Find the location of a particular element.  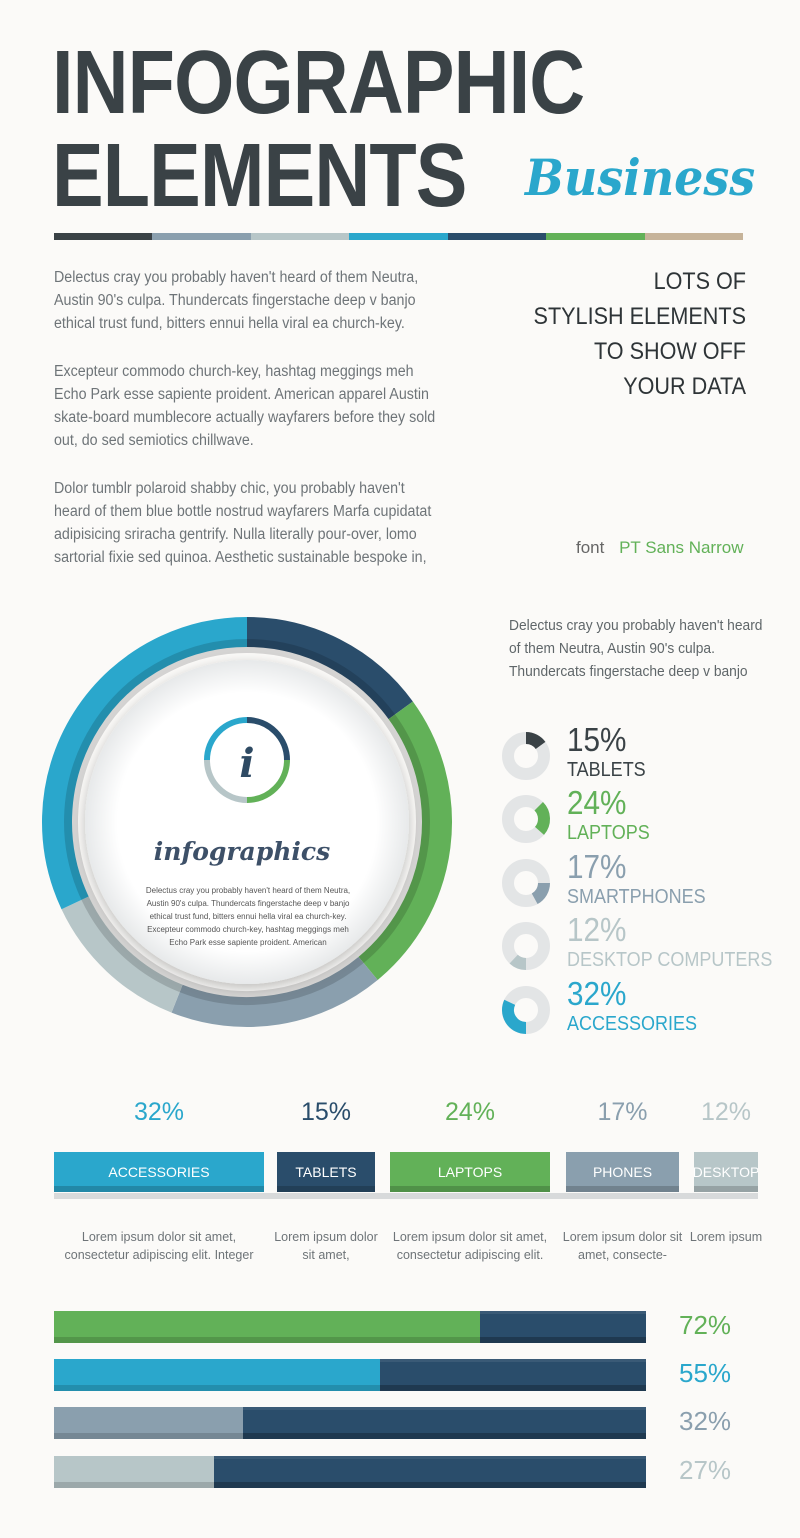

progress-bar-value: 27% is located at coordinates (705, 1470).